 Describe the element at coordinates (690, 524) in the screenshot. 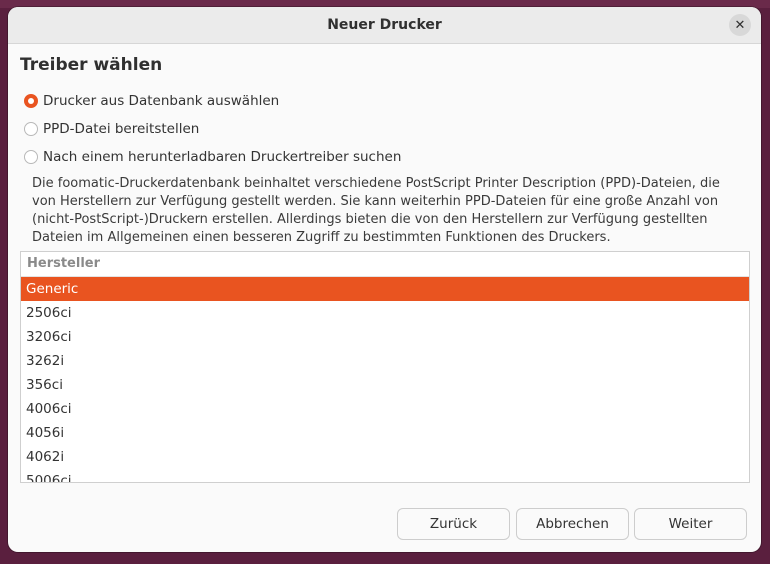

I see `next-button: Weiter` at that location.